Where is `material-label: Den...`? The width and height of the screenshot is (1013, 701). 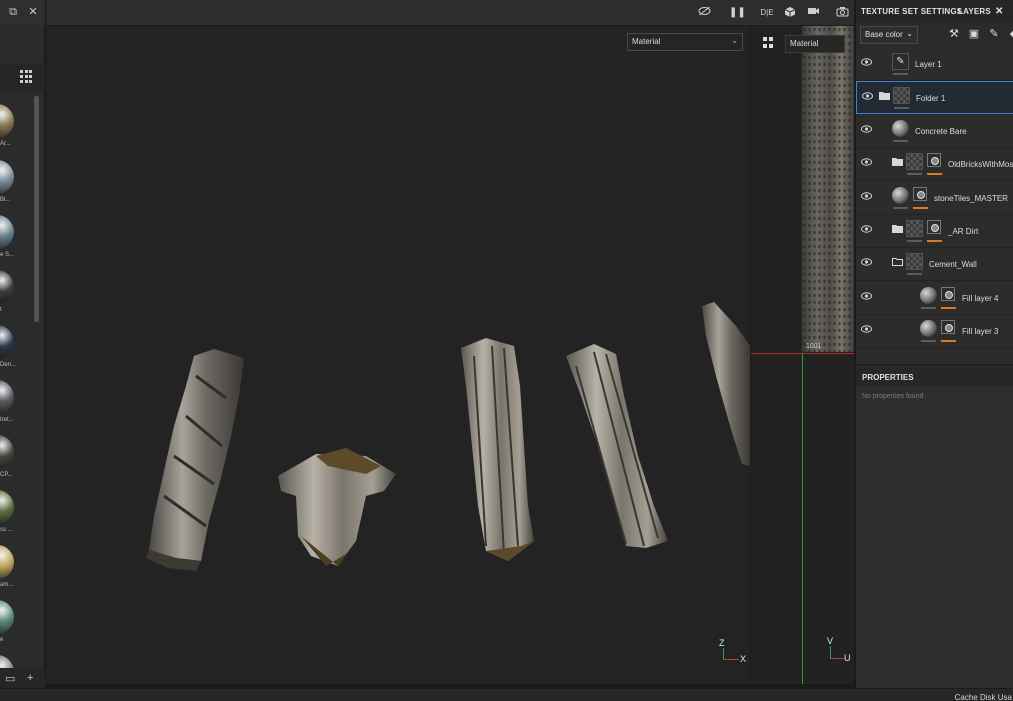 material-label: Den... is located at coordinates (8, 365).